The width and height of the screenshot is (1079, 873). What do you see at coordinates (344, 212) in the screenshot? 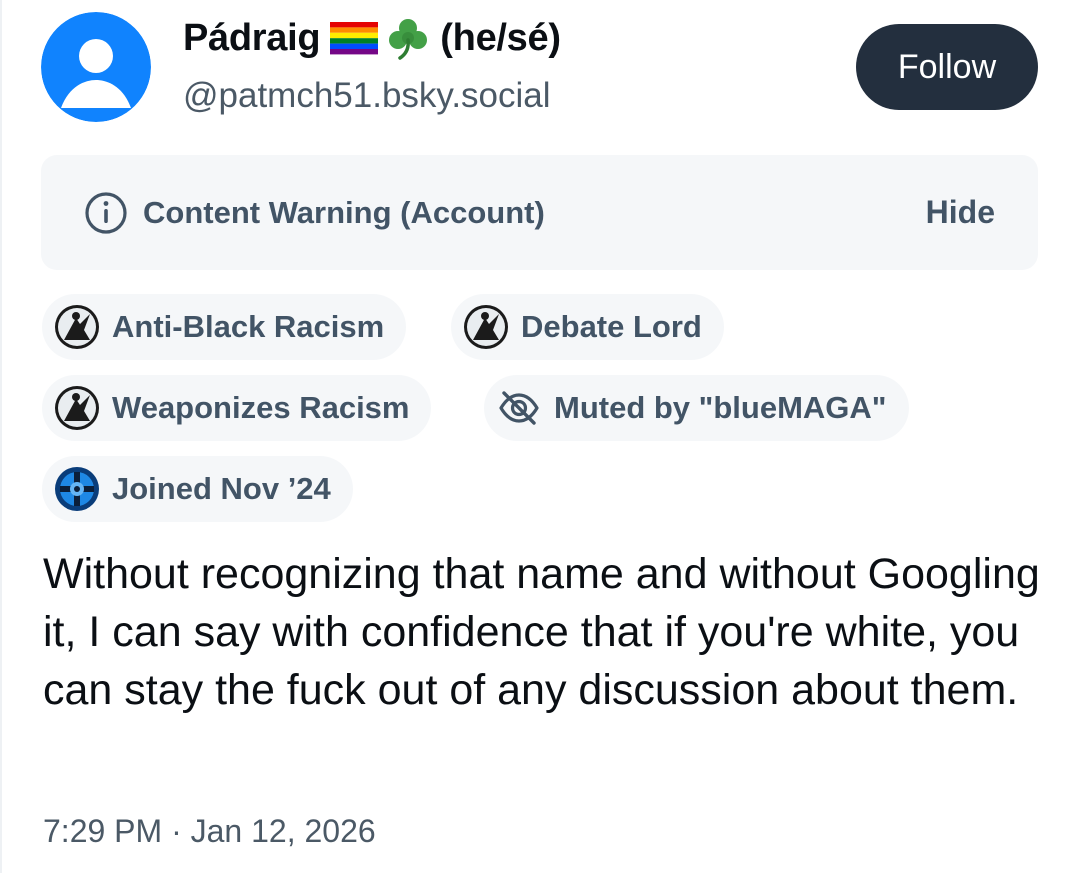
I see `content-warning-label: Content Warning (Account)` at bounding box center [344, 212].